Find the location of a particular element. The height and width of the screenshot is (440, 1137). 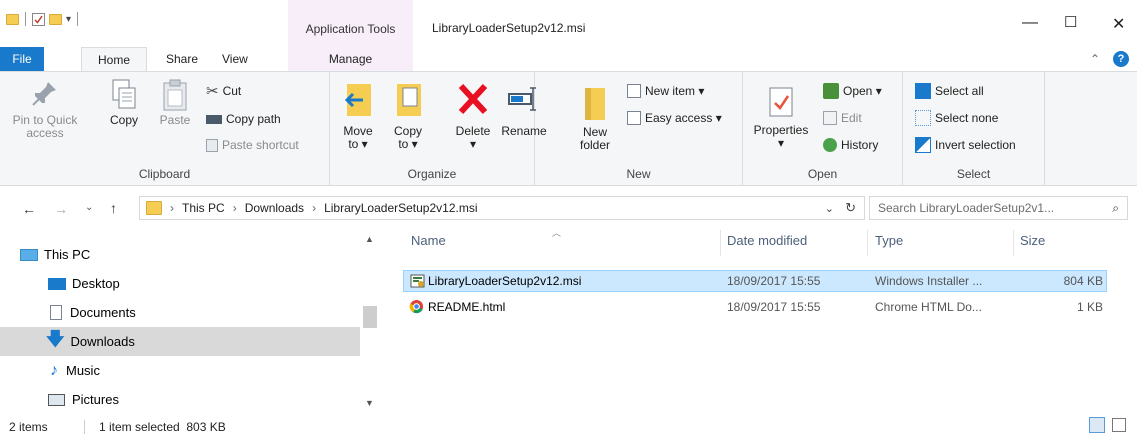

computer-icon is located at coordinates (29, 254).